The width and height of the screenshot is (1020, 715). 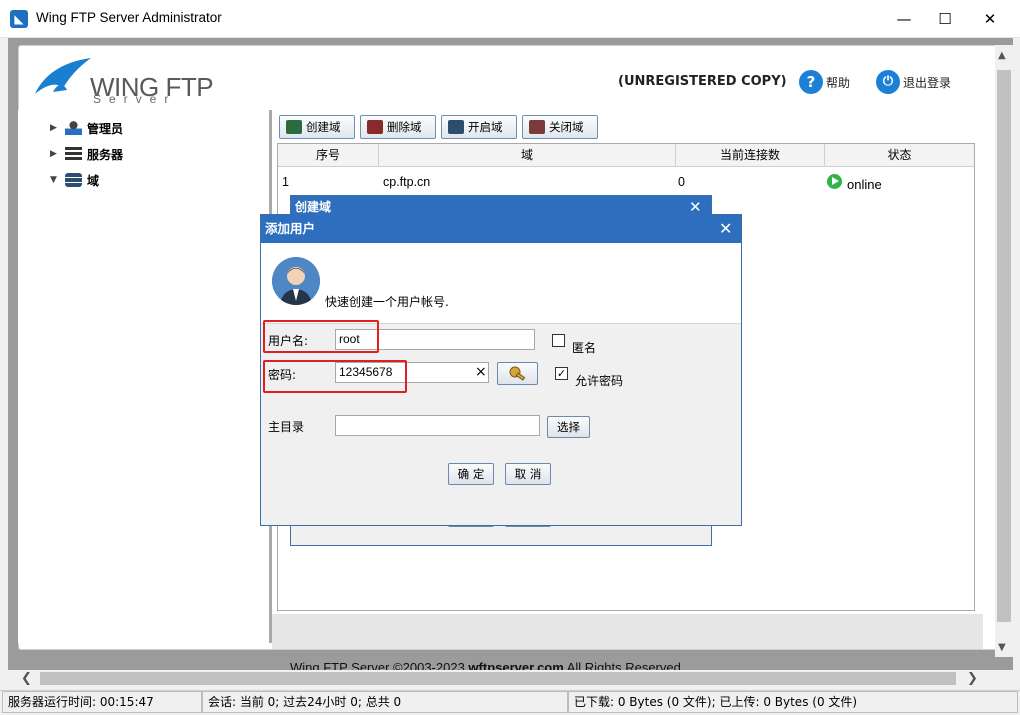 What do you see at coordinates (481, 372) in the screenshot?
I see `clear-password-icon: ×` at bounding box center [481, 372].